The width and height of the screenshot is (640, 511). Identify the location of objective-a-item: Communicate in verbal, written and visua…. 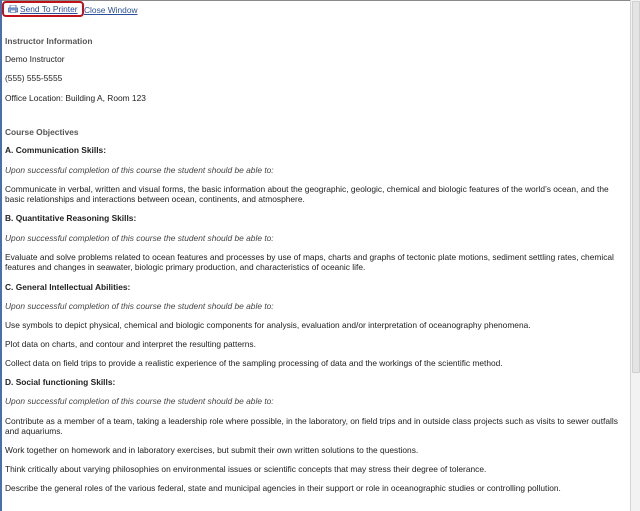
(307, 194).